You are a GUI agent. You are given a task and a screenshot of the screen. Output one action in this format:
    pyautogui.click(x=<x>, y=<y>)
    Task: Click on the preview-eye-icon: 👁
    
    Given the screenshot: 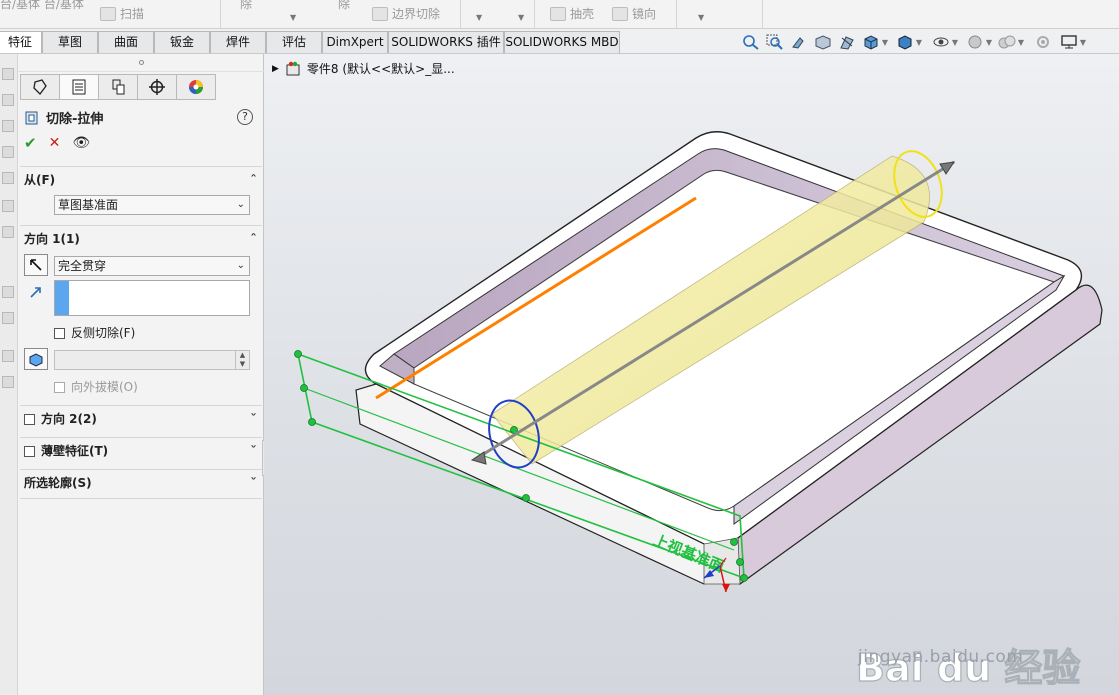 What is the action you would take?
    pyautogui.click(x=81, y=143)
    